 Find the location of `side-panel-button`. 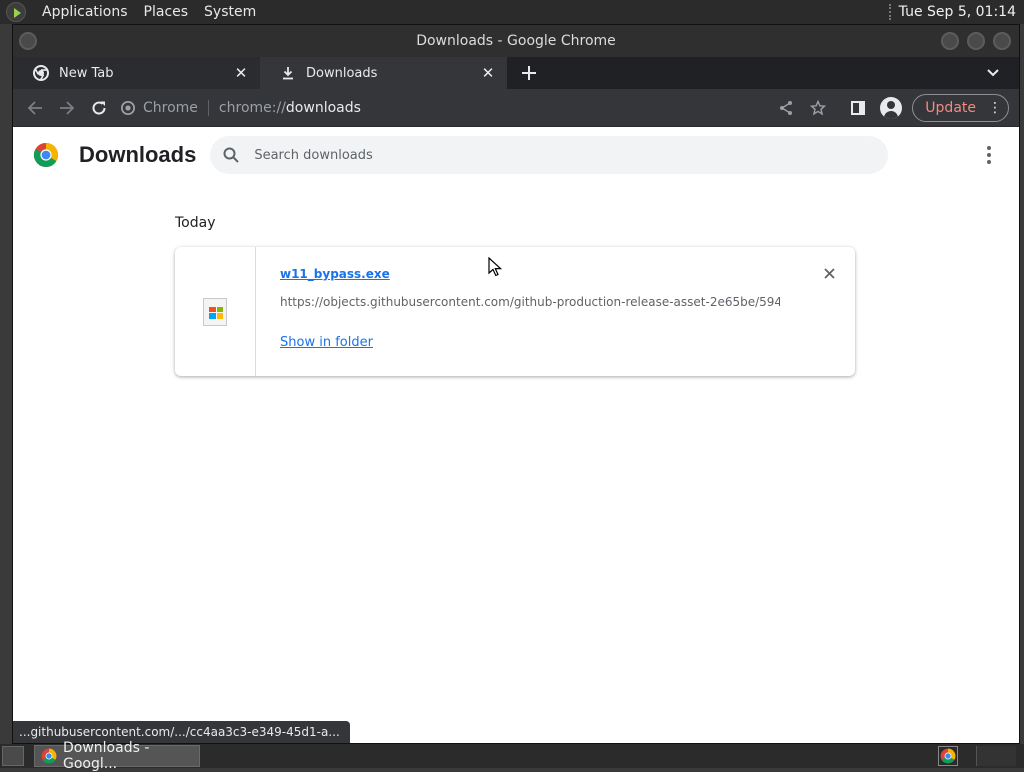

side-panel-button is located at coordinates (858, 108).